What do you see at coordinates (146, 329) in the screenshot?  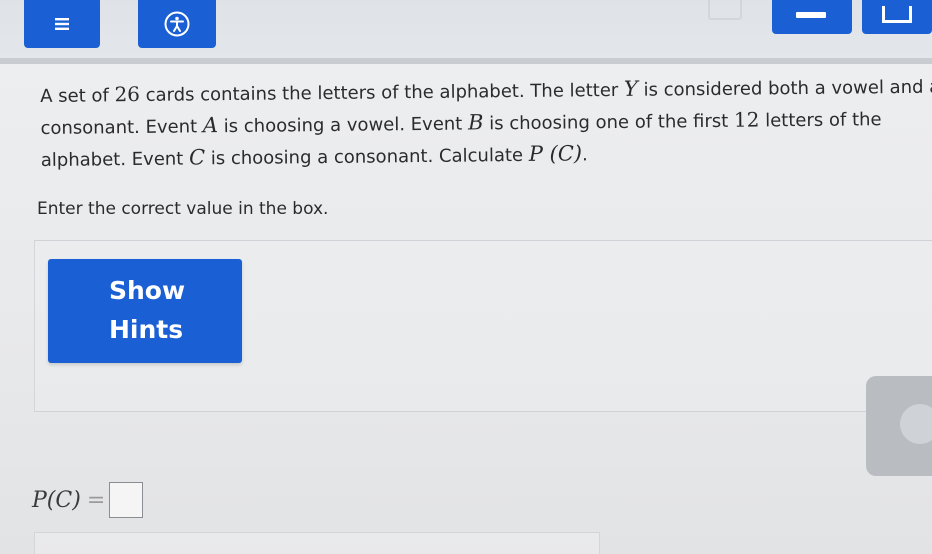 I see `show-hints-label-2: Hints` at bounding box center [146, 329].